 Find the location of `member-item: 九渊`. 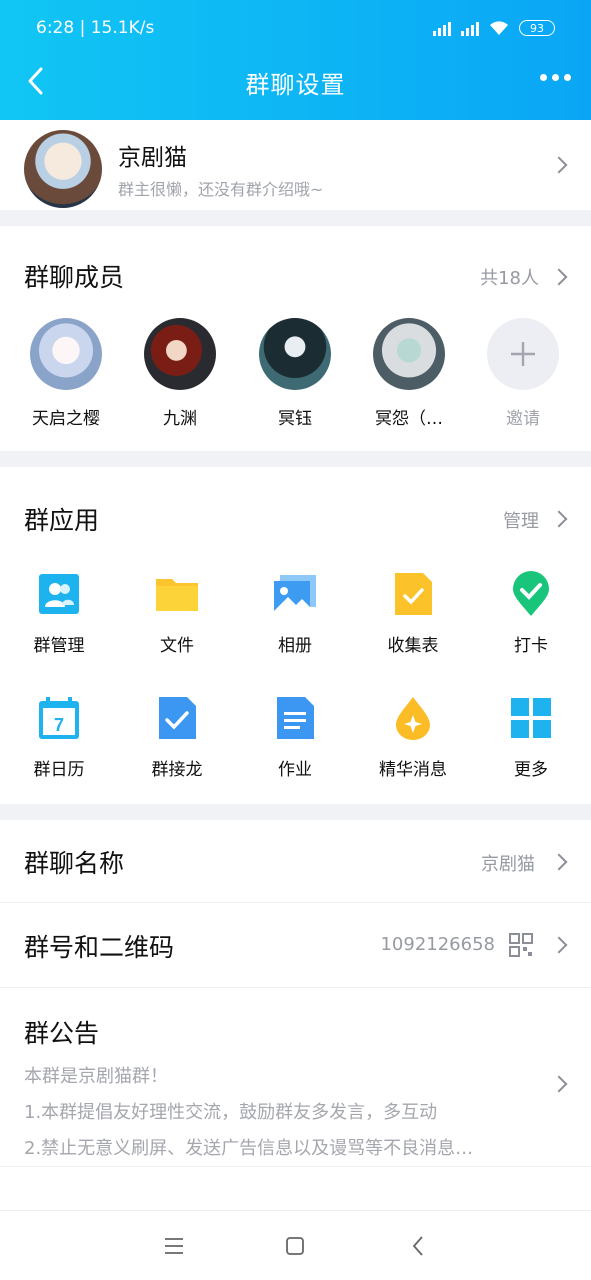

member-item: 九渊 is located at coordinates (180, 373).